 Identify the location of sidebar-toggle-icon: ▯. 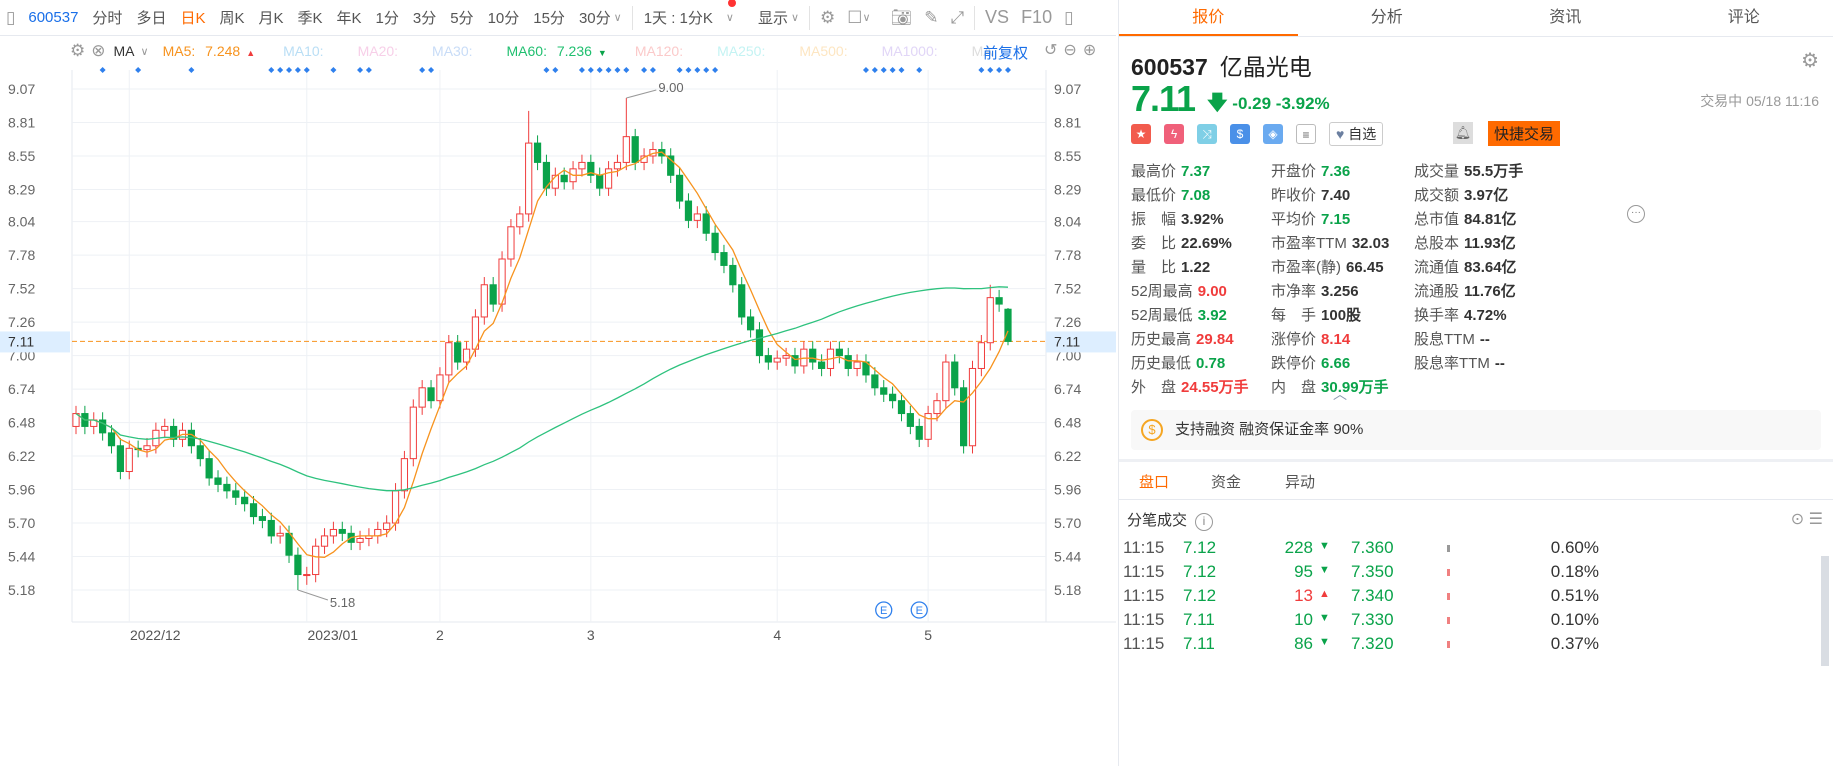
(10, 18).